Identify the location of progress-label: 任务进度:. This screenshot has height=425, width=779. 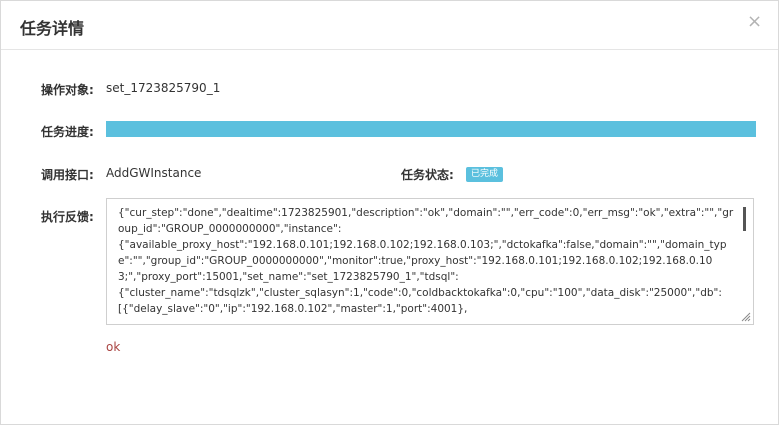
(67, 132).